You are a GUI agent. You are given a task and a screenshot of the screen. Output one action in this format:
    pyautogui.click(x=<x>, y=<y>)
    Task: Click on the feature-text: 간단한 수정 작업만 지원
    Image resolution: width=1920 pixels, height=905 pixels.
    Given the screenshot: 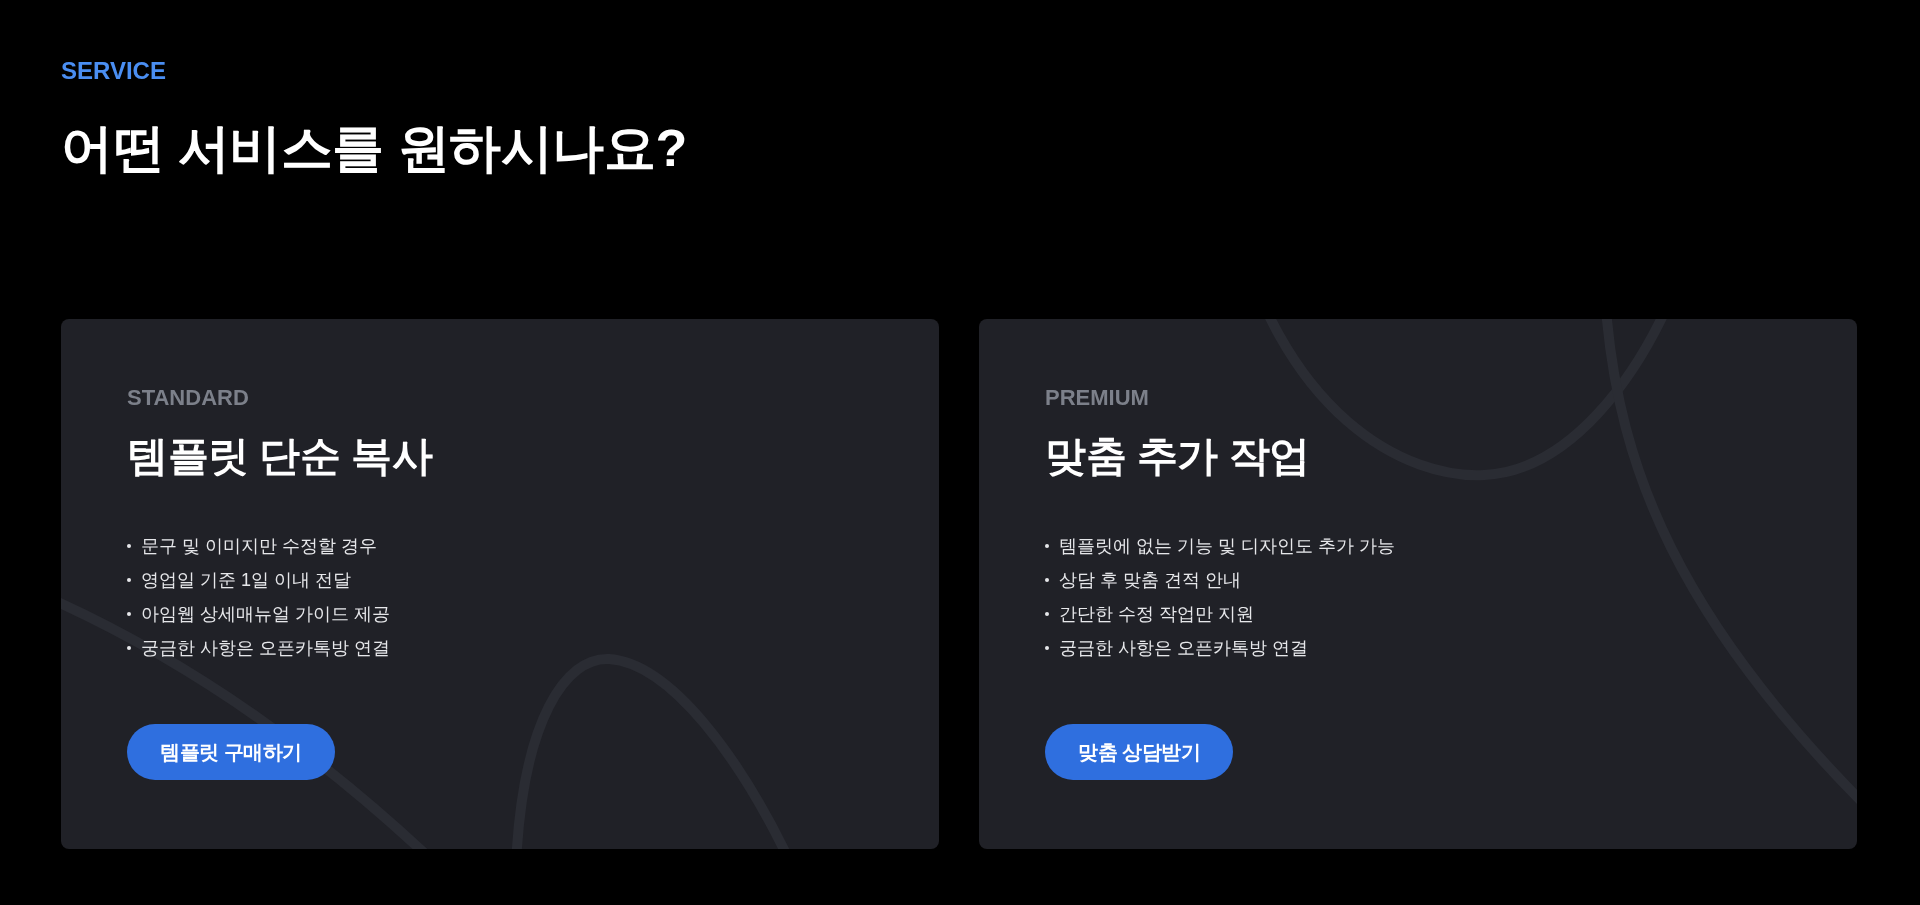 What is the action you would take?
    pyautogui.click(x=1156, y=614)
    